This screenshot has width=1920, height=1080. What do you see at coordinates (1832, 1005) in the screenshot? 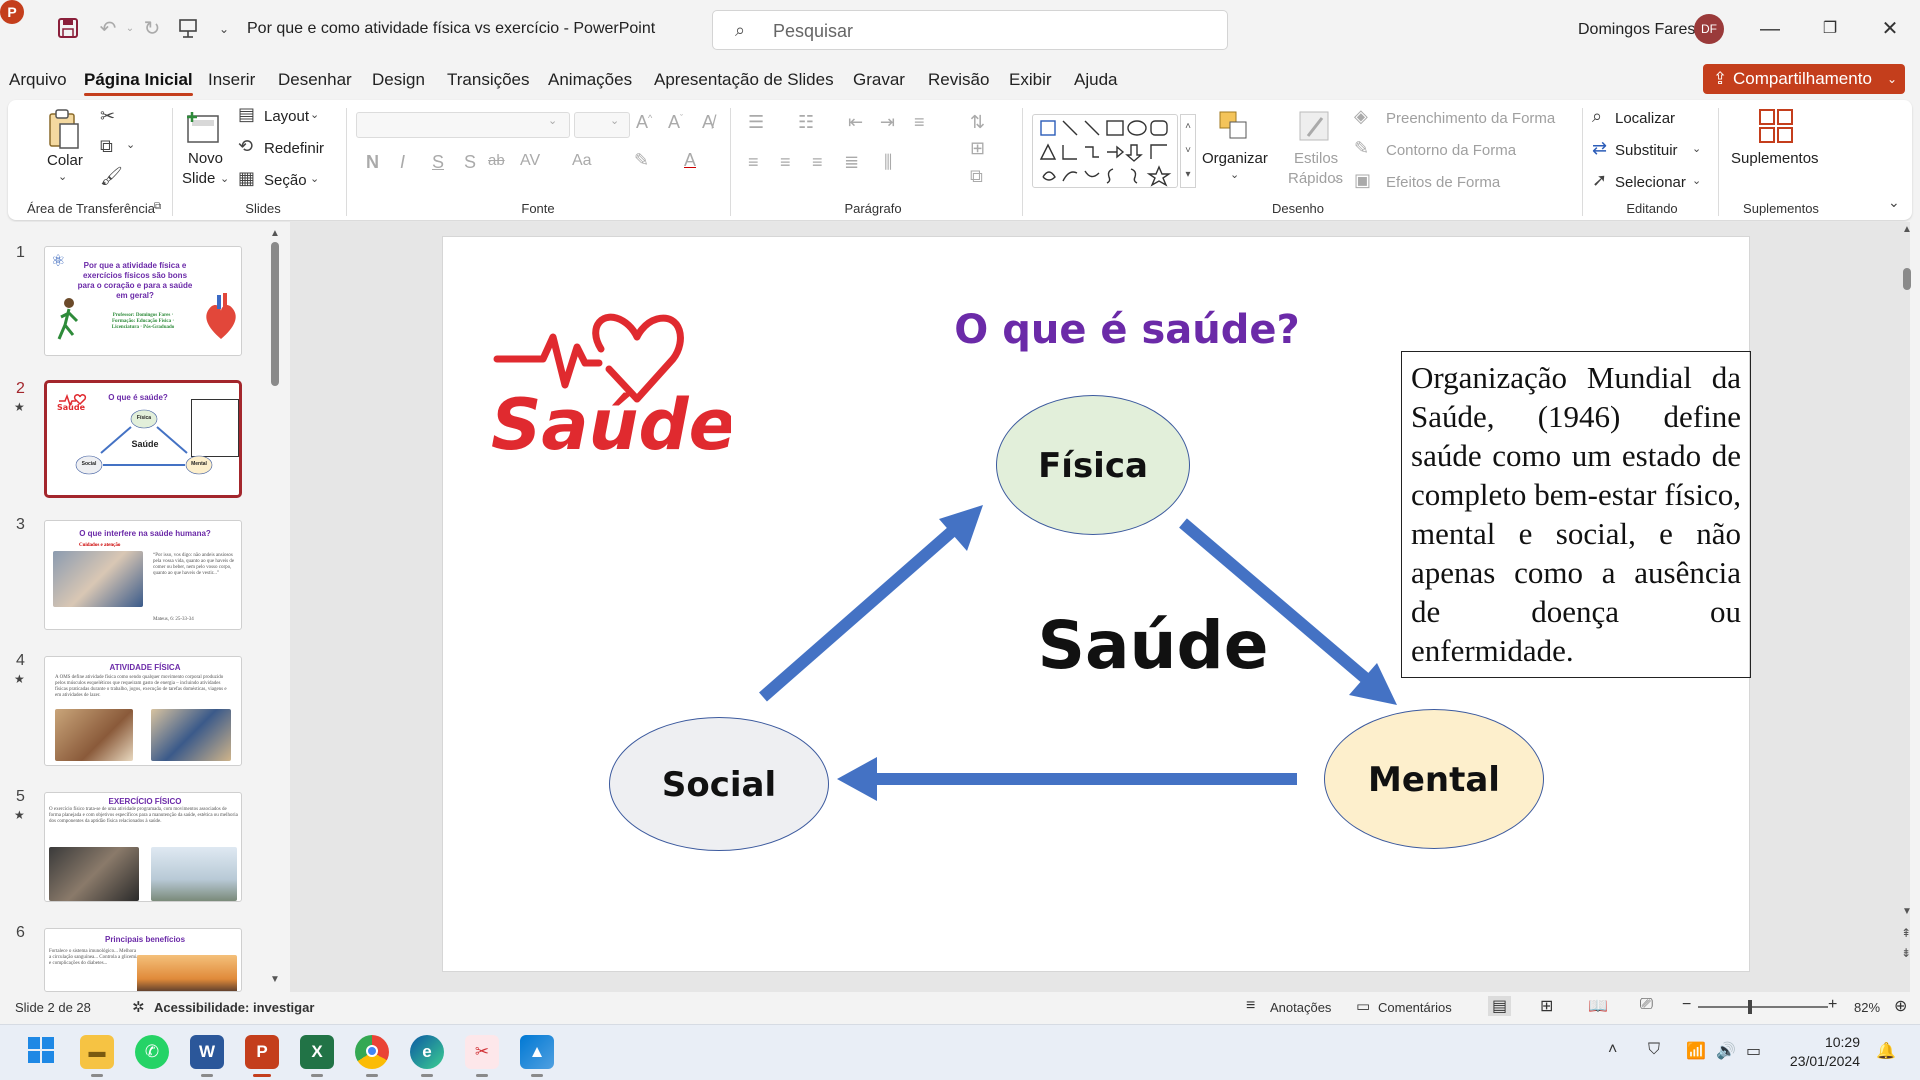
I see `zoom-in-button: +` at bounding box center [1832, 1005].